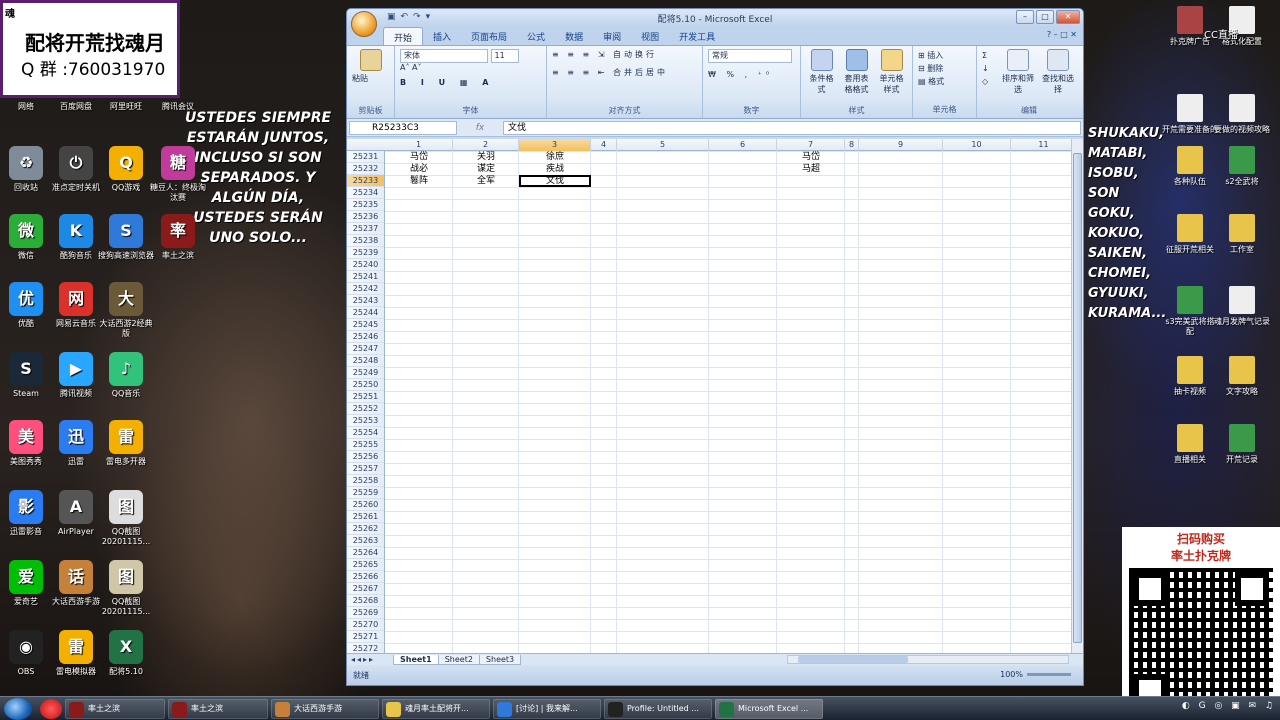  What do you see at coordinates (1011, 674) in the screenshot?
I see `zoom-level: 100%` at bounding box center [1011, 674].